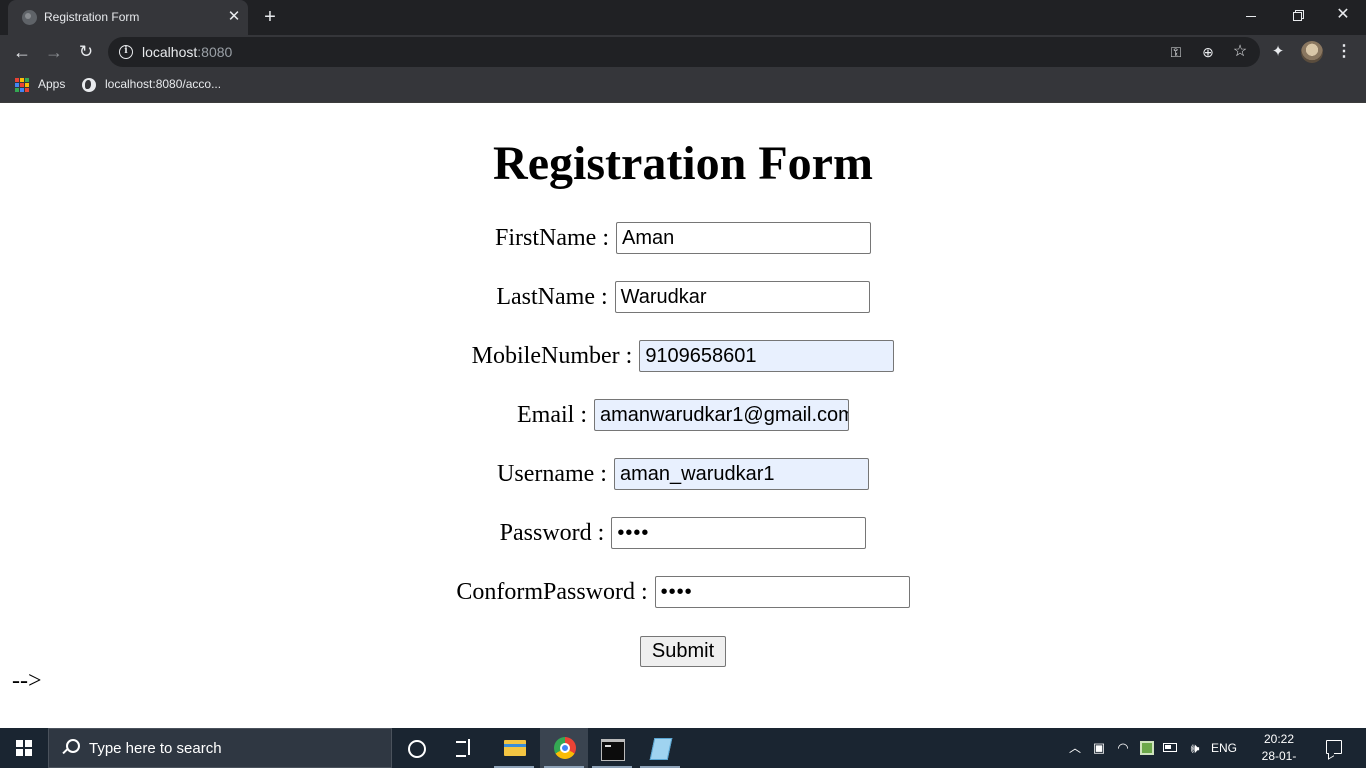 The width and height of the screenshot is (1366, 768). I want to click on firstname-input: Aman, so click(743, 238).